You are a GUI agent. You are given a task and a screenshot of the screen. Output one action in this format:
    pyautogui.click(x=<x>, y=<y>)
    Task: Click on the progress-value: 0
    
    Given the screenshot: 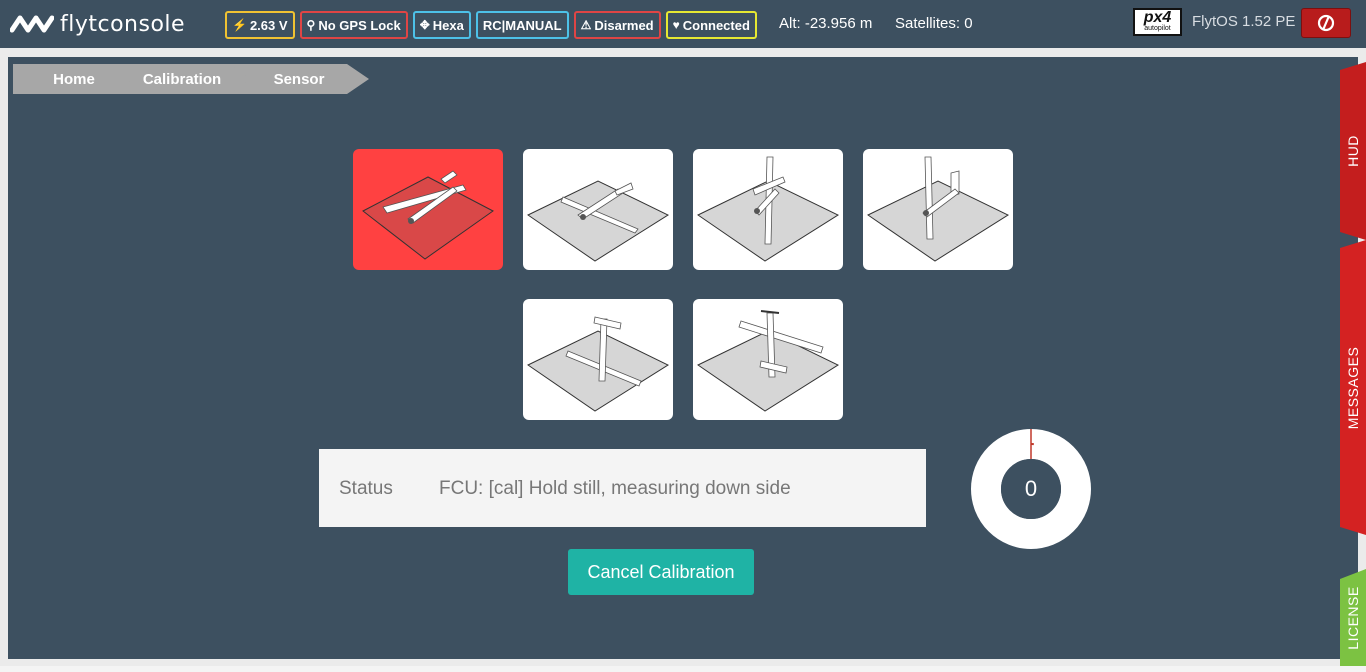 What is the action you would take?
    pyautogui.click(x=1031, y=488)
    